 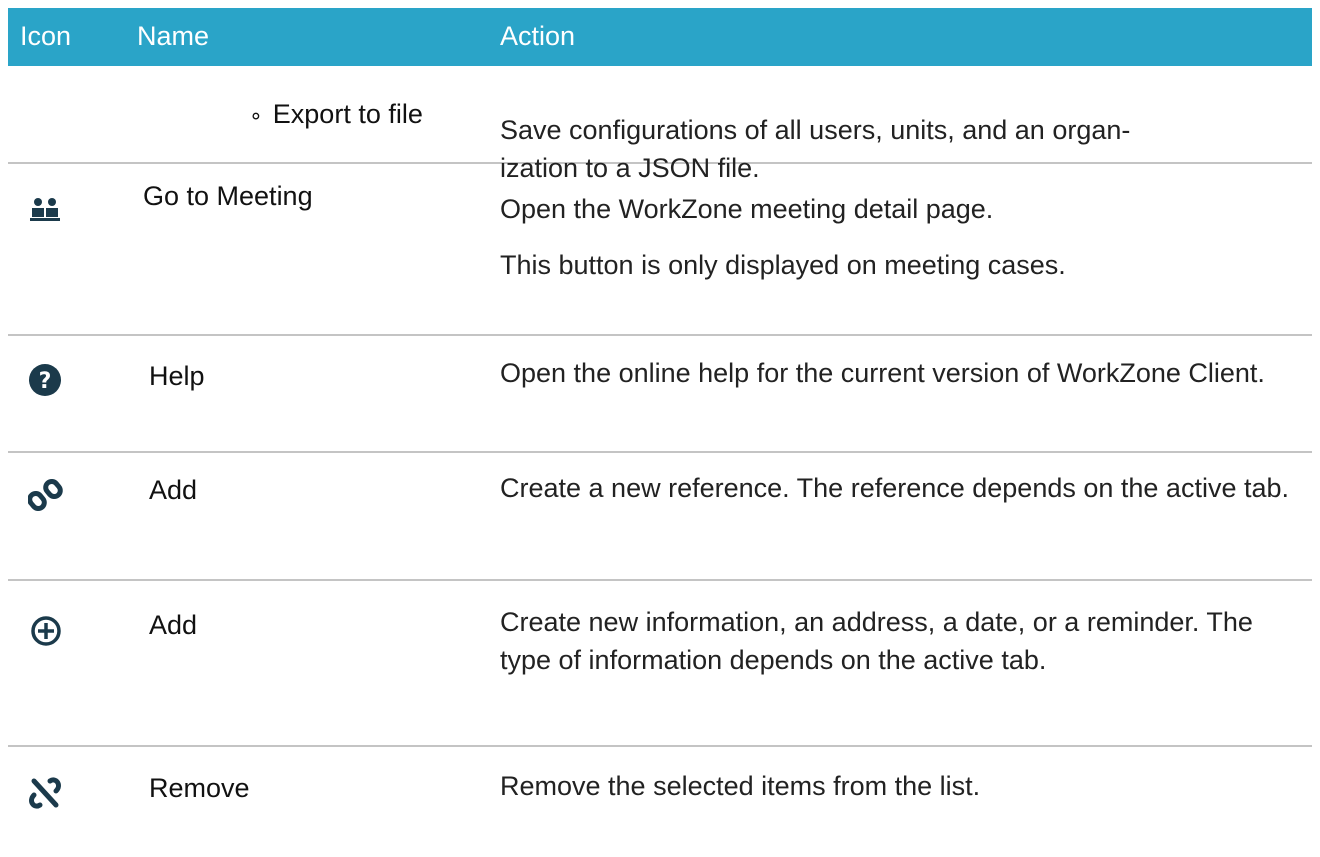 What do you see at coordinates (45, 793) in the screenshot?
I see `unlink-icon` at bounding box center [45, 793].